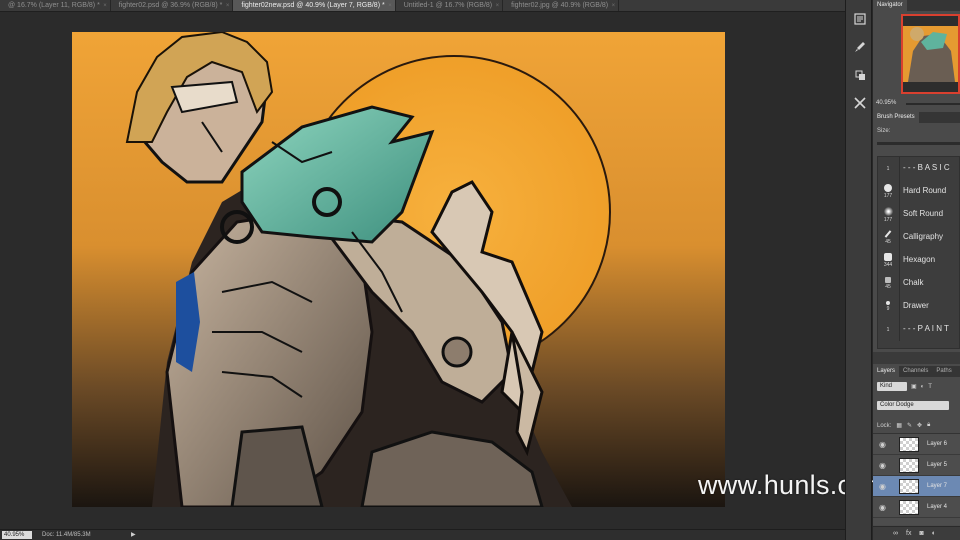 Image resolution: width=960 pixels, height=540 pixels. What do you see at coordinates (859, 18) in the screenshot?
I see `history-icon` at bounding box center [859, 18].